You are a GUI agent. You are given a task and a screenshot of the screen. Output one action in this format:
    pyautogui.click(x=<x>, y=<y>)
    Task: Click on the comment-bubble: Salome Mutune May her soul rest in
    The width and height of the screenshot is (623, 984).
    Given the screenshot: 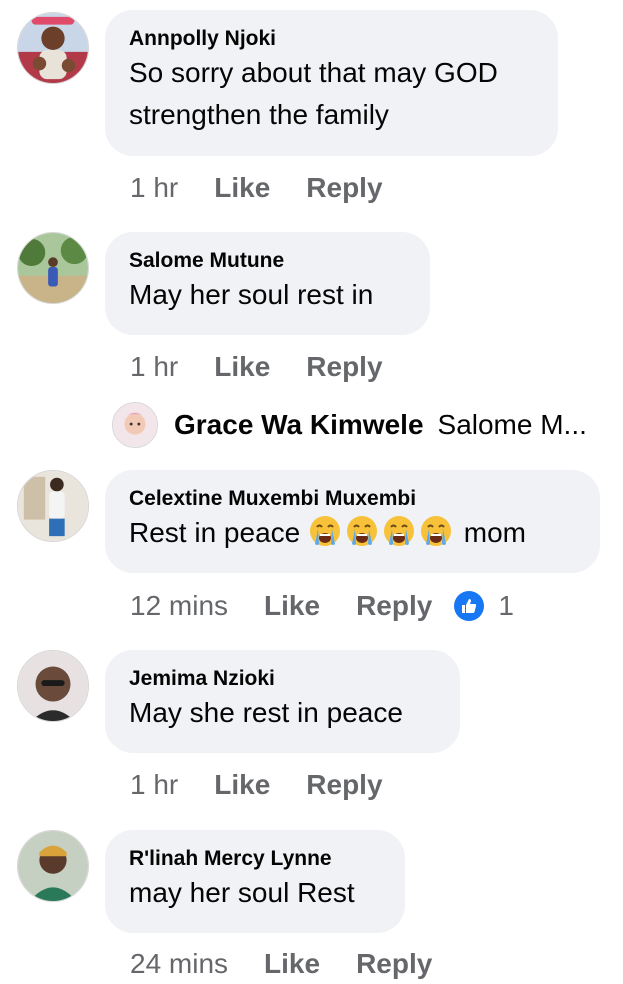 What is the action you would take?
    pyautogui.click(x=267, y=283)
    